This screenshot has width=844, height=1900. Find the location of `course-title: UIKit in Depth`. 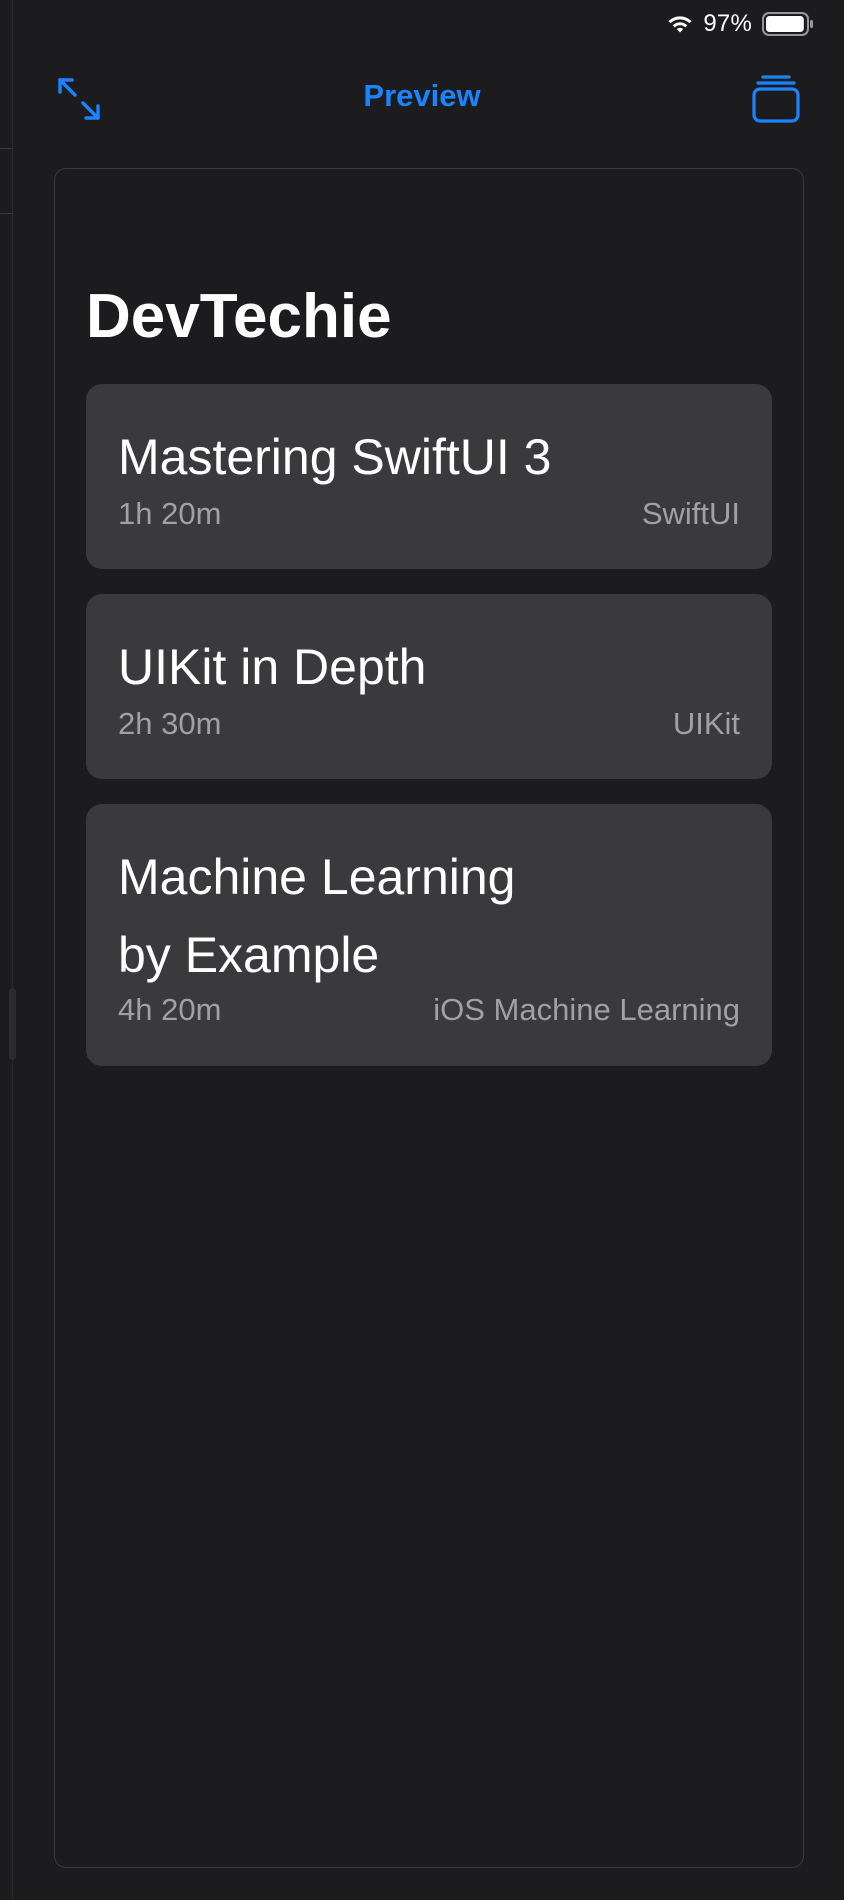

course-title: UIKit in Depth is located at coordinates (272, 667).